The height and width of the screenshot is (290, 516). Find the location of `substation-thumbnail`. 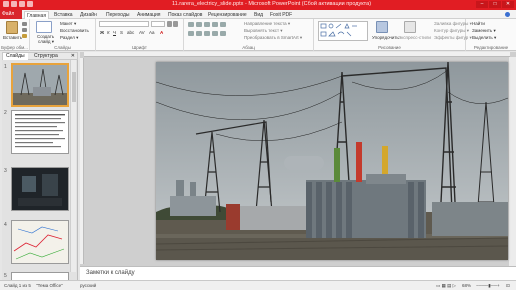

substation-thumbnail is located at coordinates (40, 85).